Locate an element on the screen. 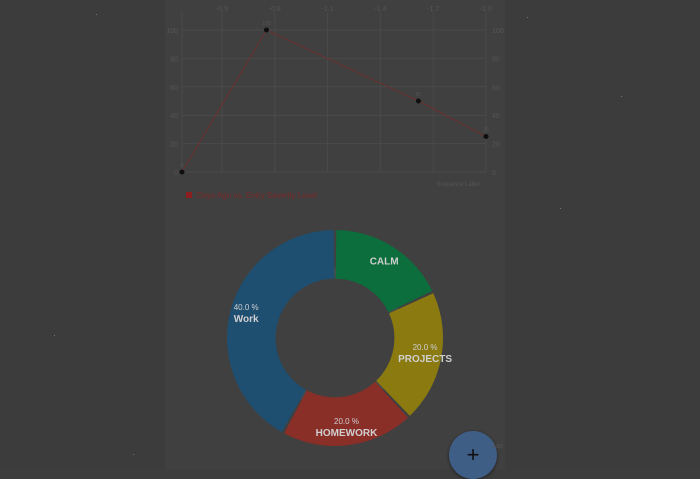 This screenshot has height=479, width=700. slice-name-label: PROJECTS is located at coordinates (425, 359).